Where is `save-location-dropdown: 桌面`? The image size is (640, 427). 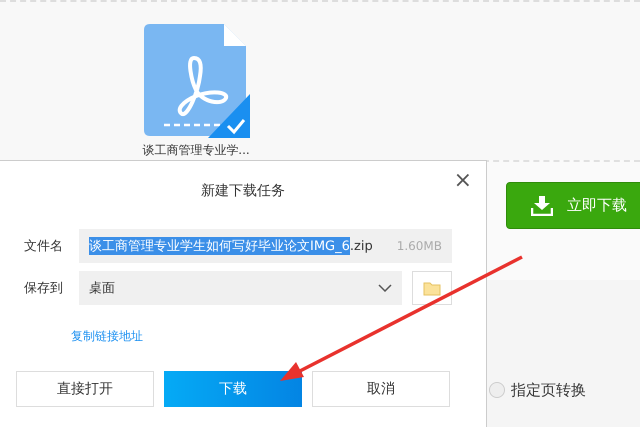
save-location-dropdown: 桌面 is located at coordinates (240, 288).